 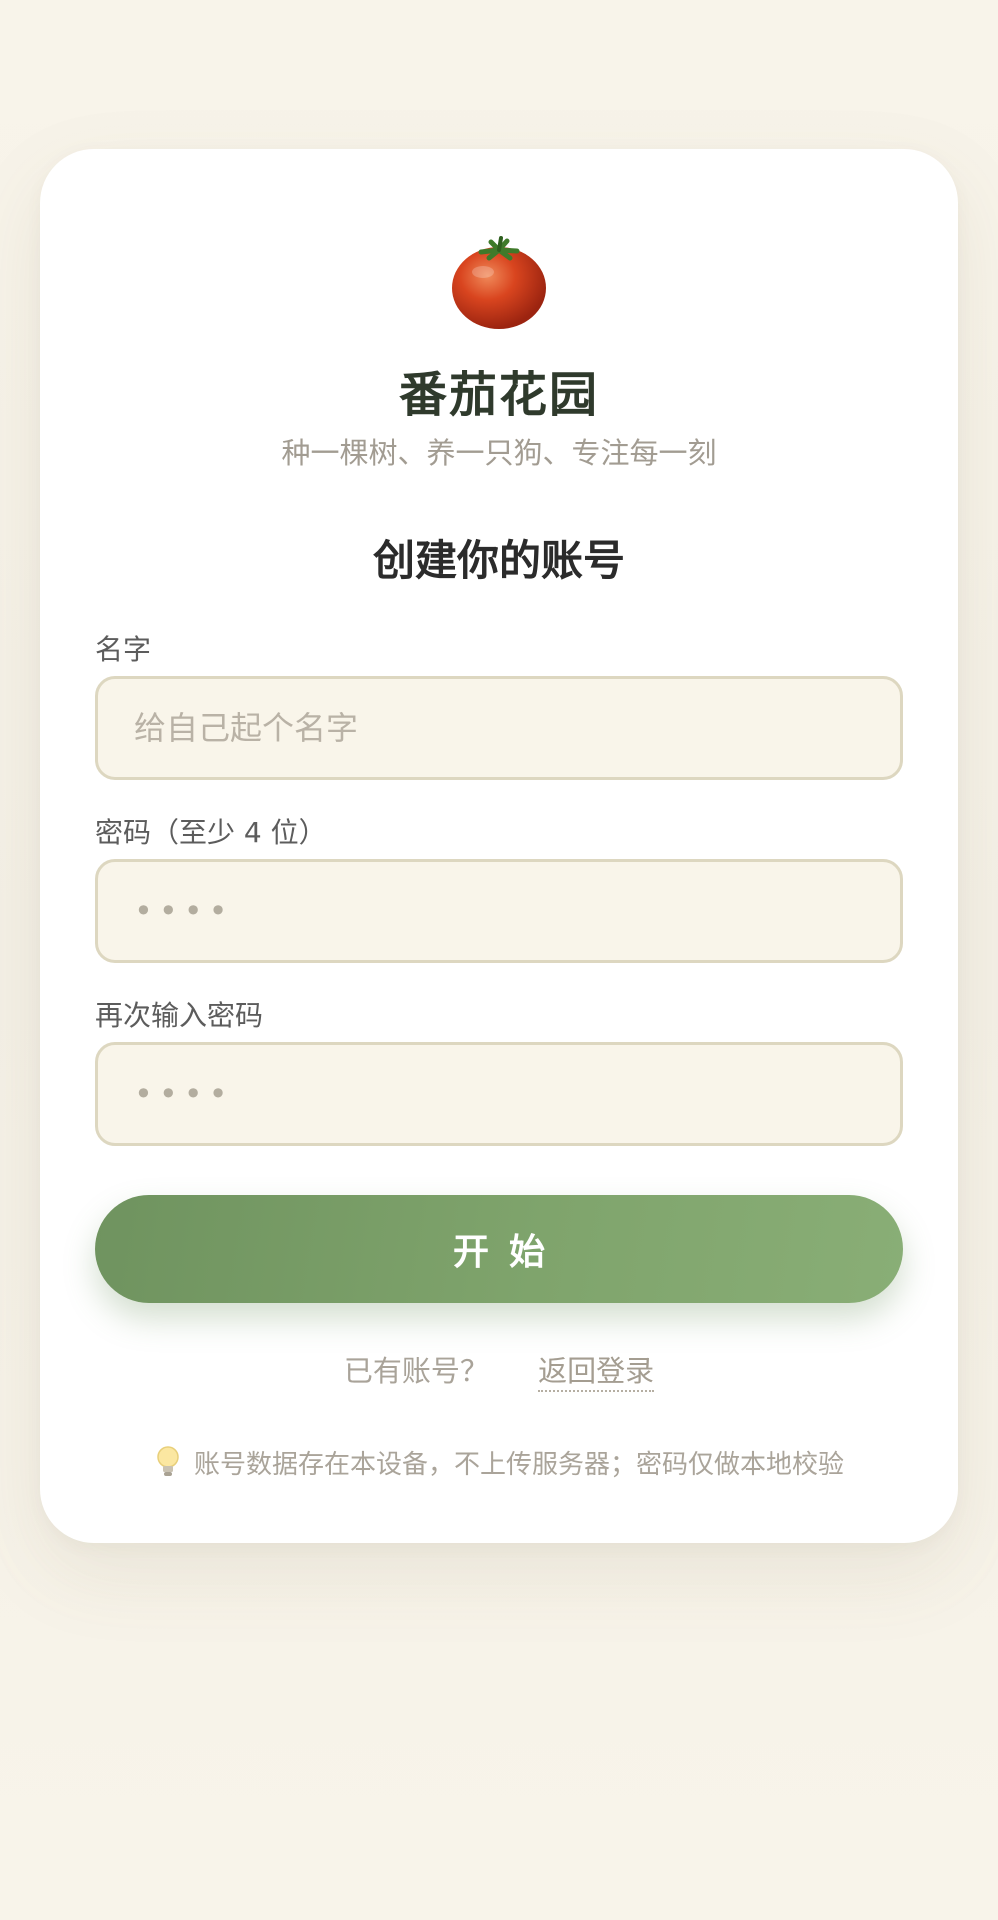 What do you see at coordinates (499, 728) in the screenshot?
I see `name-input` at bounding box center [499, 728].